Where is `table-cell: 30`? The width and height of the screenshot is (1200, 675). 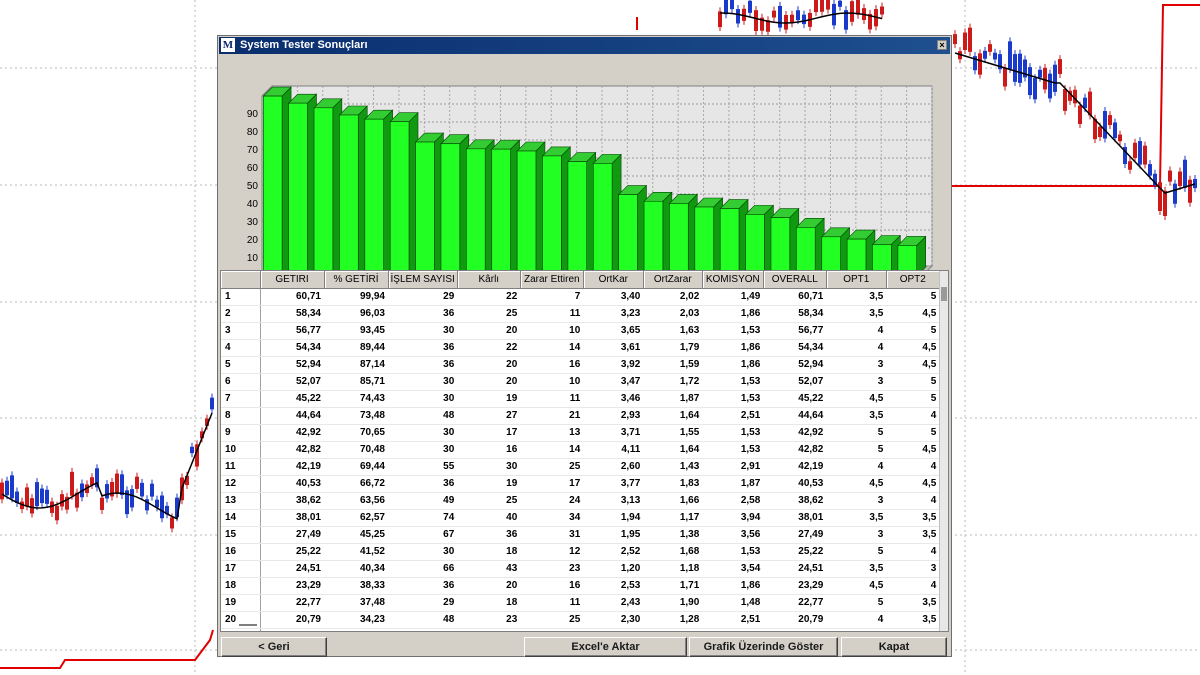 table-cell: 30 is located at coordinates (423, 331).